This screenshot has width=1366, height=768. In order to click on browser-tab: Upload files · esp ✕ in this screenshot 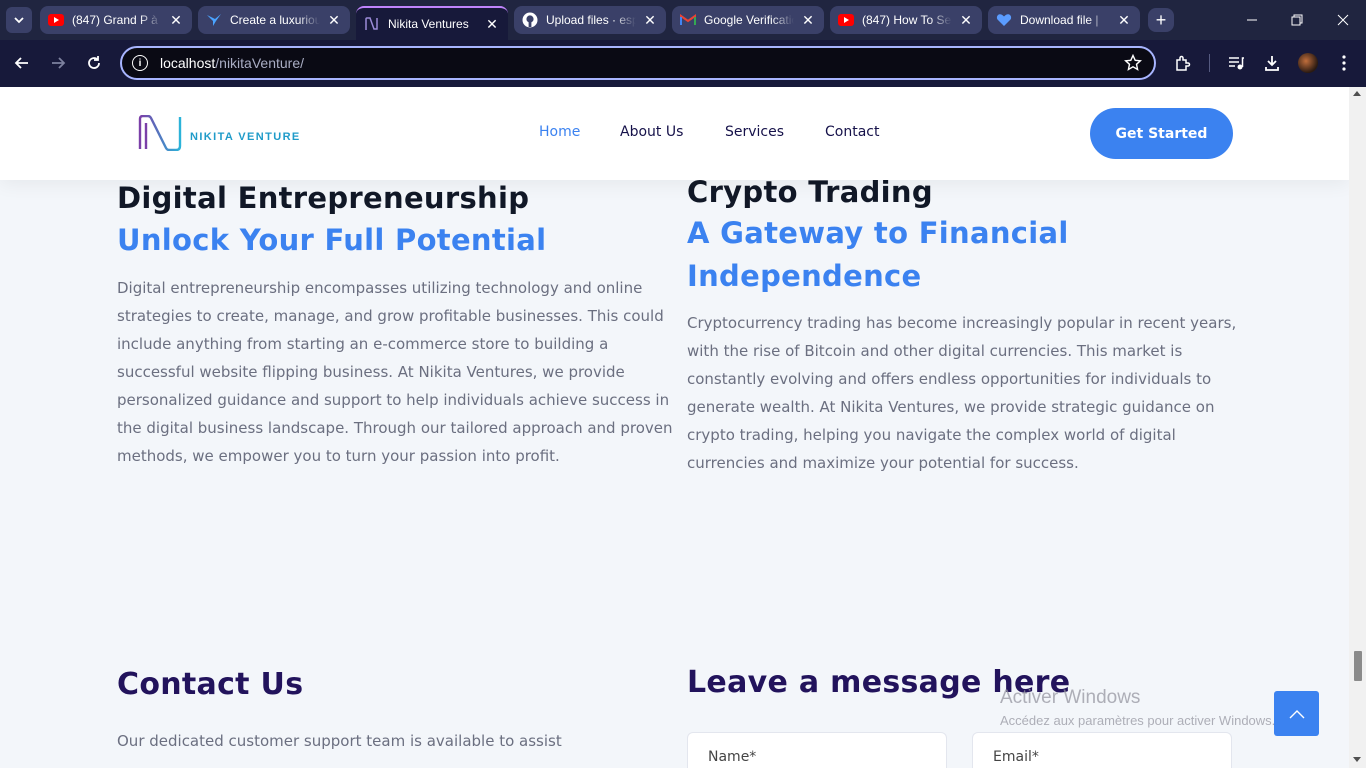, I will do `click(590, 20)`.